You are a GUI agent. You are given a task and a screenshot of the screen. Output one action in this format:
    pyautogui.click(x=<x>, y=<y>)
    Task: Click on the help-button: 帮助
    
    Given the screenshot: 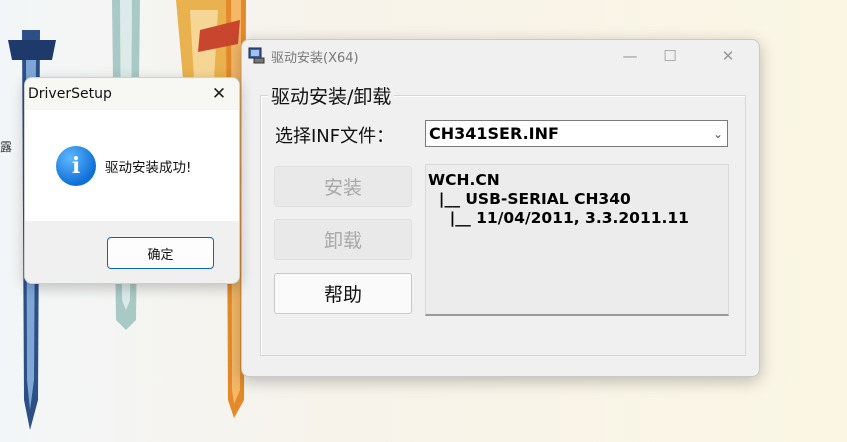 What is the action you would take?
    pyautogui.click(x=343, y=293)
    